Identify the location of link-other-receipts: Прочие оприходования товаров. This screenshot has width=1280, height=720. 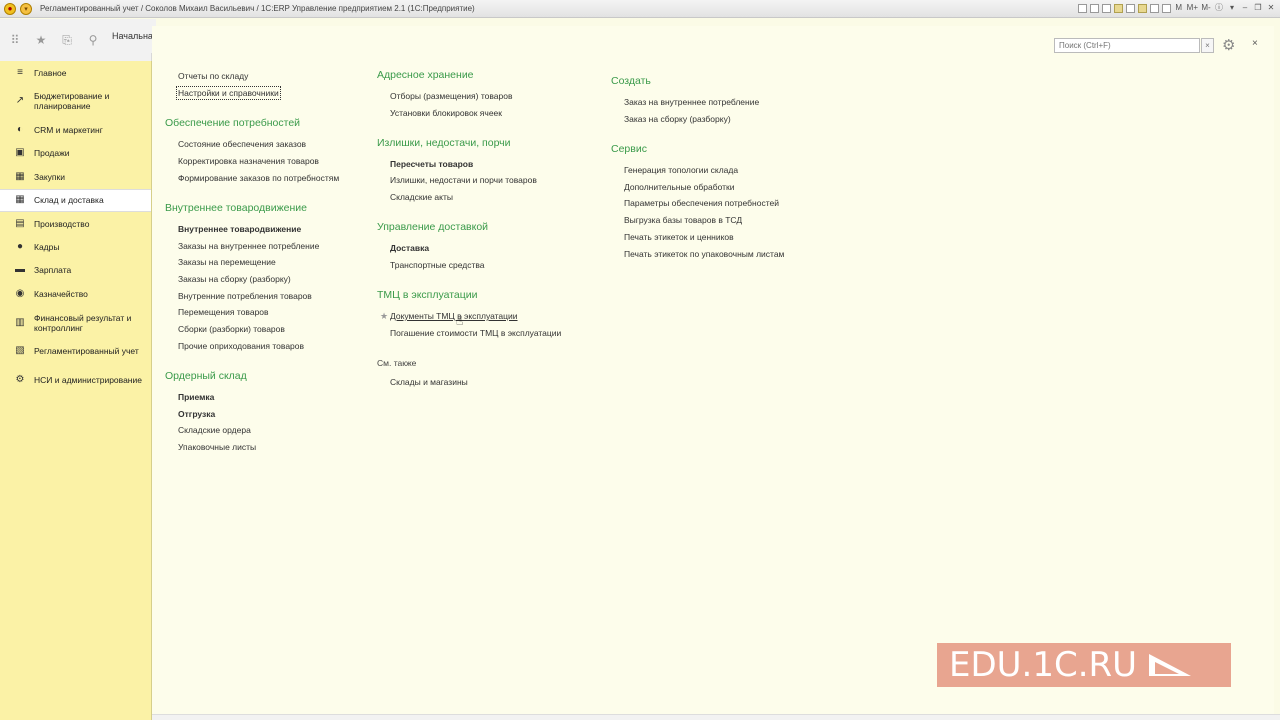
(241, 346).